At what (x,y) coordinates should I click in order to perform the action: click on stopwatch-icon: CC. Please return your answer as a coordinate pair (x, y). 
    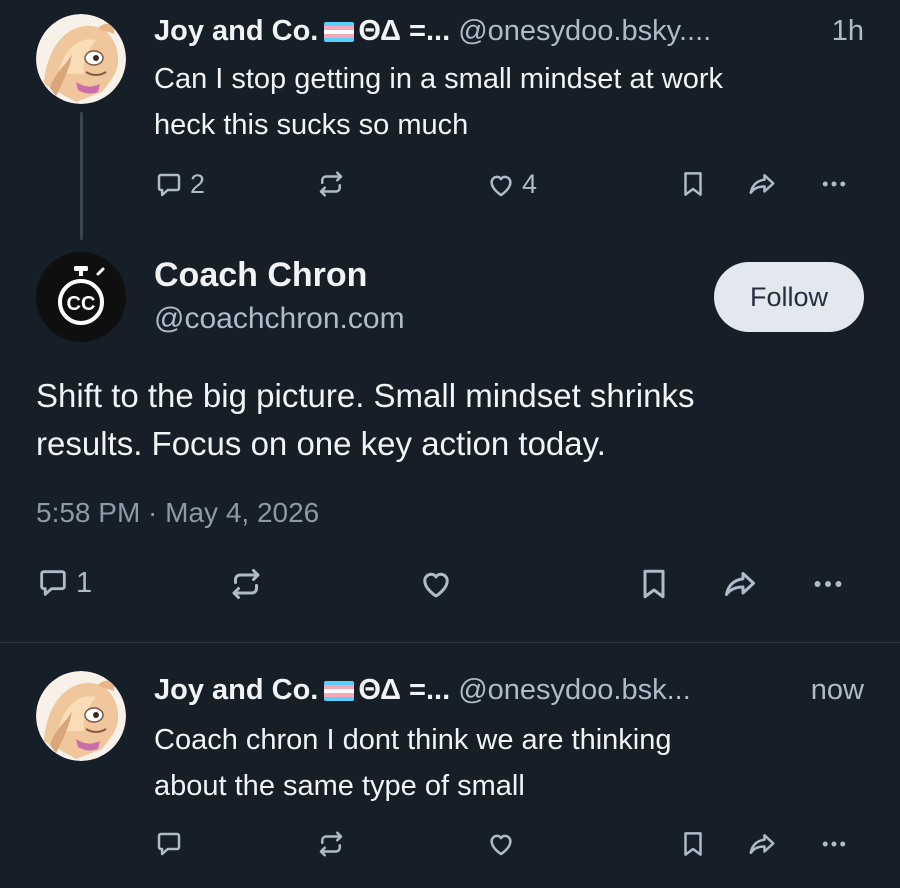
    Looking at the image, I should click on (81, 295).